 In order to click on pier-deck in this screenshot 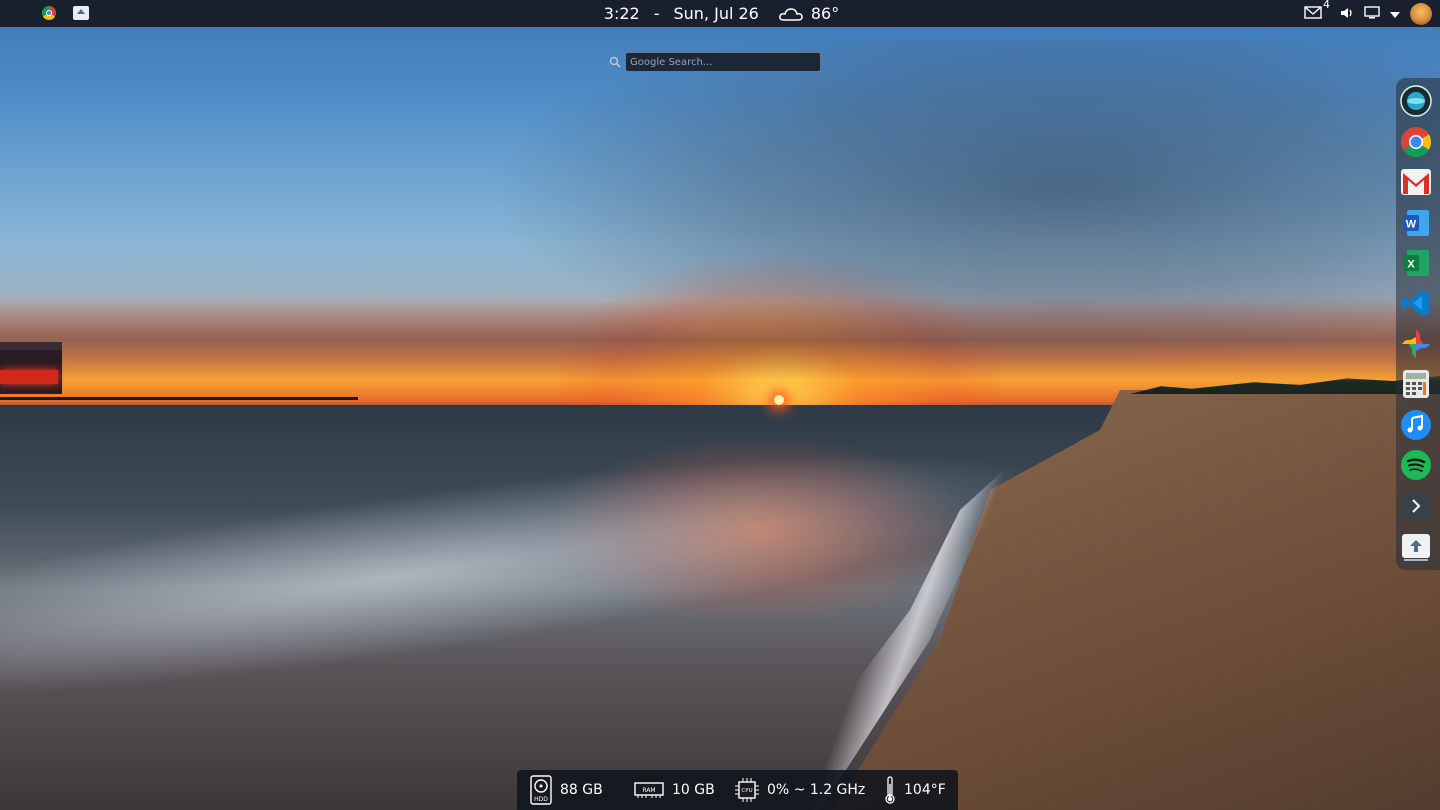, I will do `click(179, 398)`.